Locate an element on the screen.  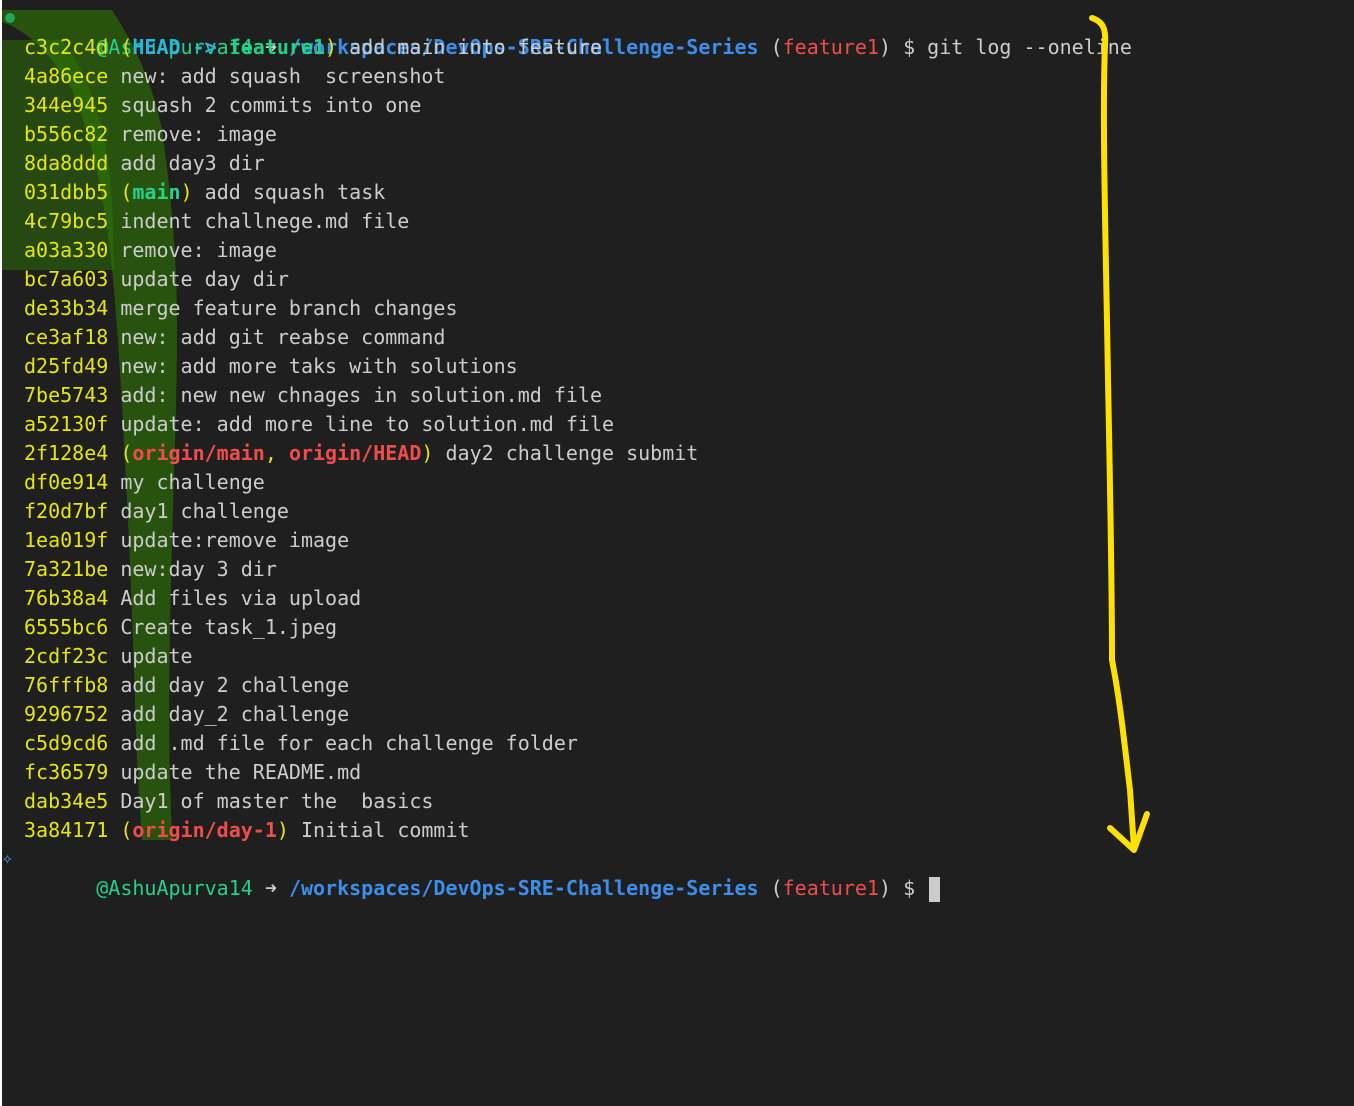
commit-line: 4c79bc5 indent challnege.md file is located at coordinates (678, 221).